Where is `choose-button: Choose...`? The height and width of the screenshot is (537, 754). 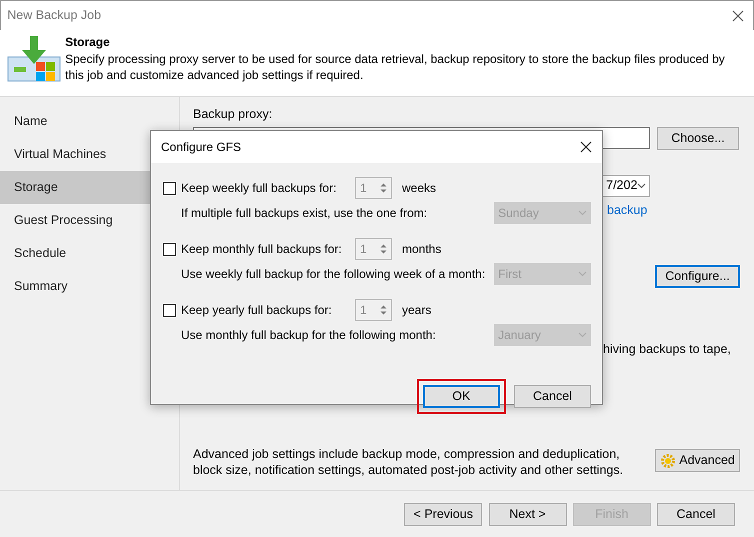
choose-button: Choose... is located at coordinates (698, 138).